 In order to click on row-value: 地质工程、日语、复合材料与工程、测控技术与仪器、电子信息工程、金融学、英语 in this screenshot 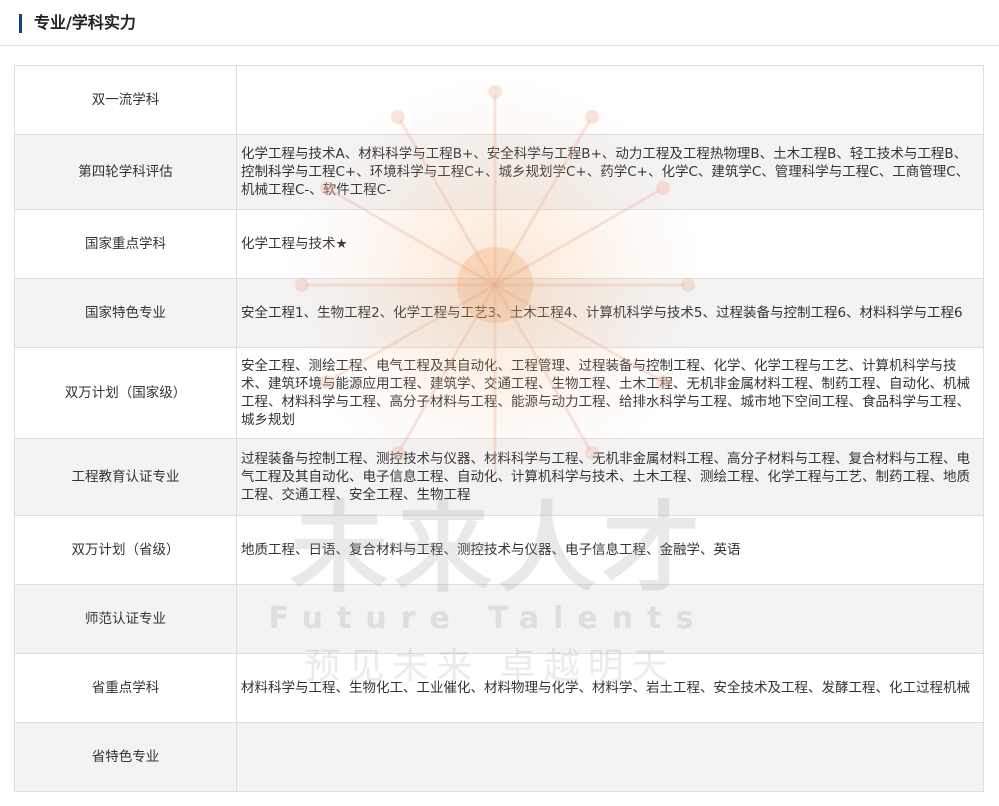, I will do `click(610, 550)`.